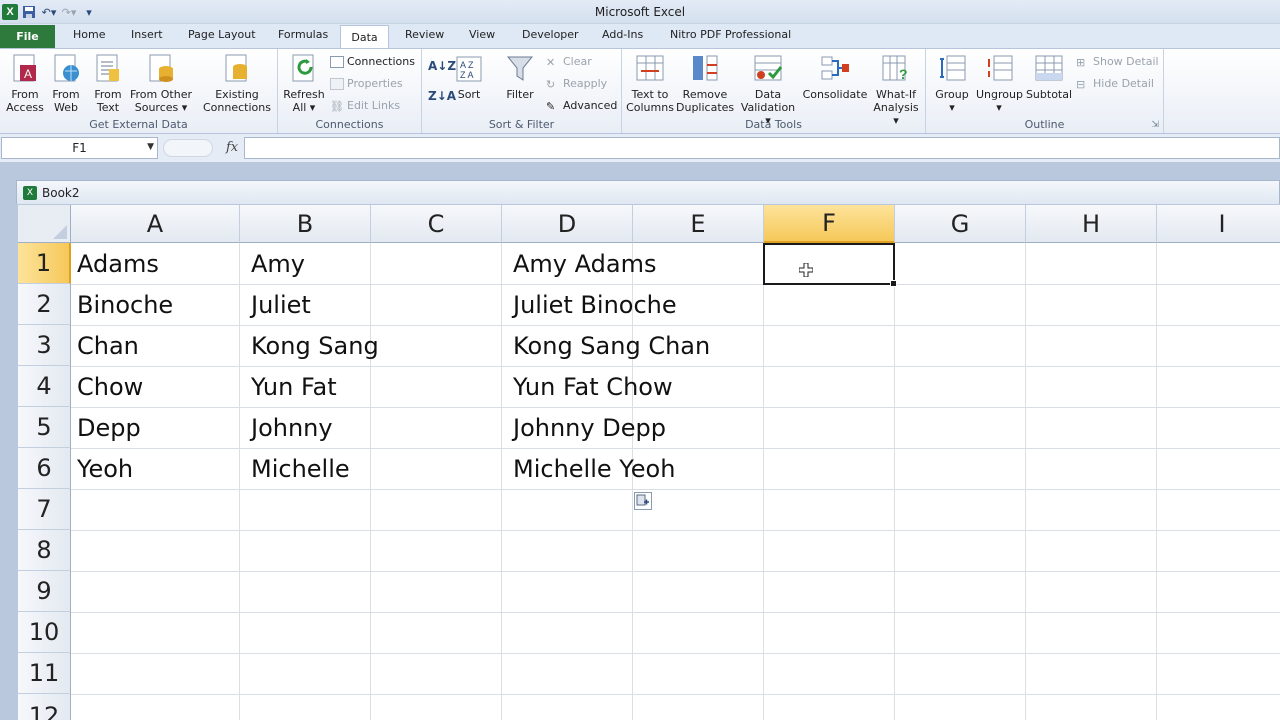  Describe the element at coordinates (520, 77) in the screenshot. I see `filter-button: Filter` at that location.